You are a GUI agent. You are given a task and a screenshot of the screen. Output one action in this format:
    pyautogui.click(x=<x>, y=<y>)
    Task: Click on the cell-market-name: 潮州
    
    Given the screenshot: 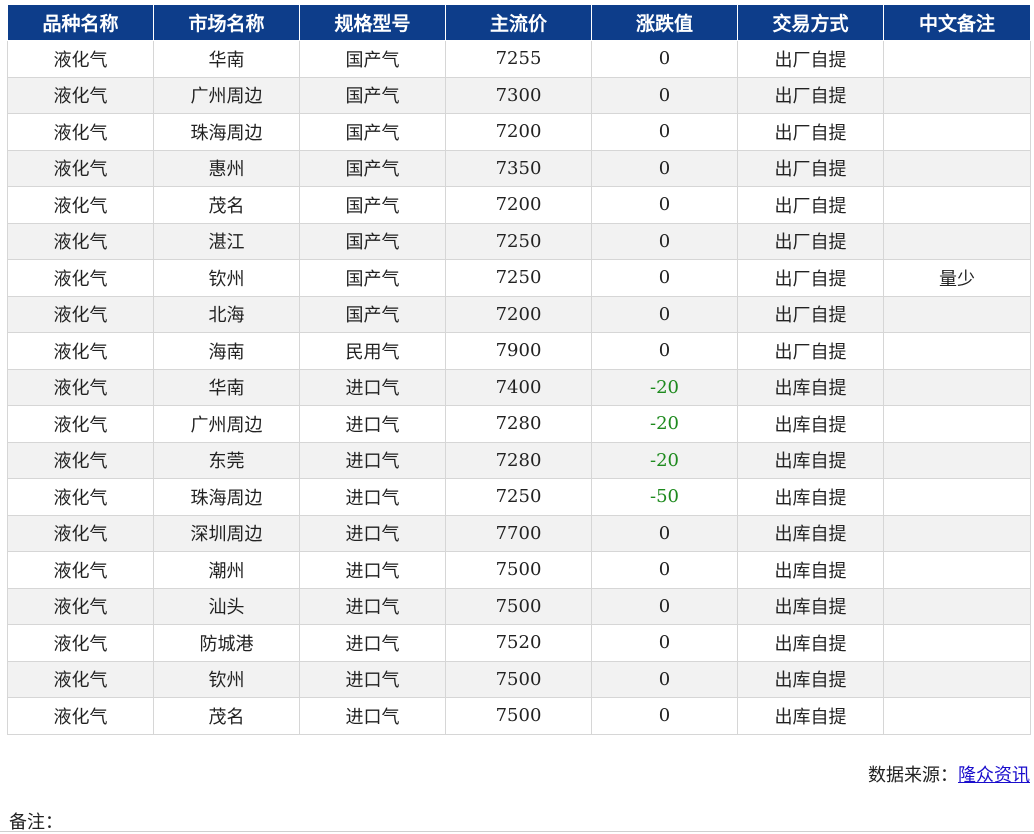 What is the action you would take?
    pyautogui.click(x=226, y=570)
    